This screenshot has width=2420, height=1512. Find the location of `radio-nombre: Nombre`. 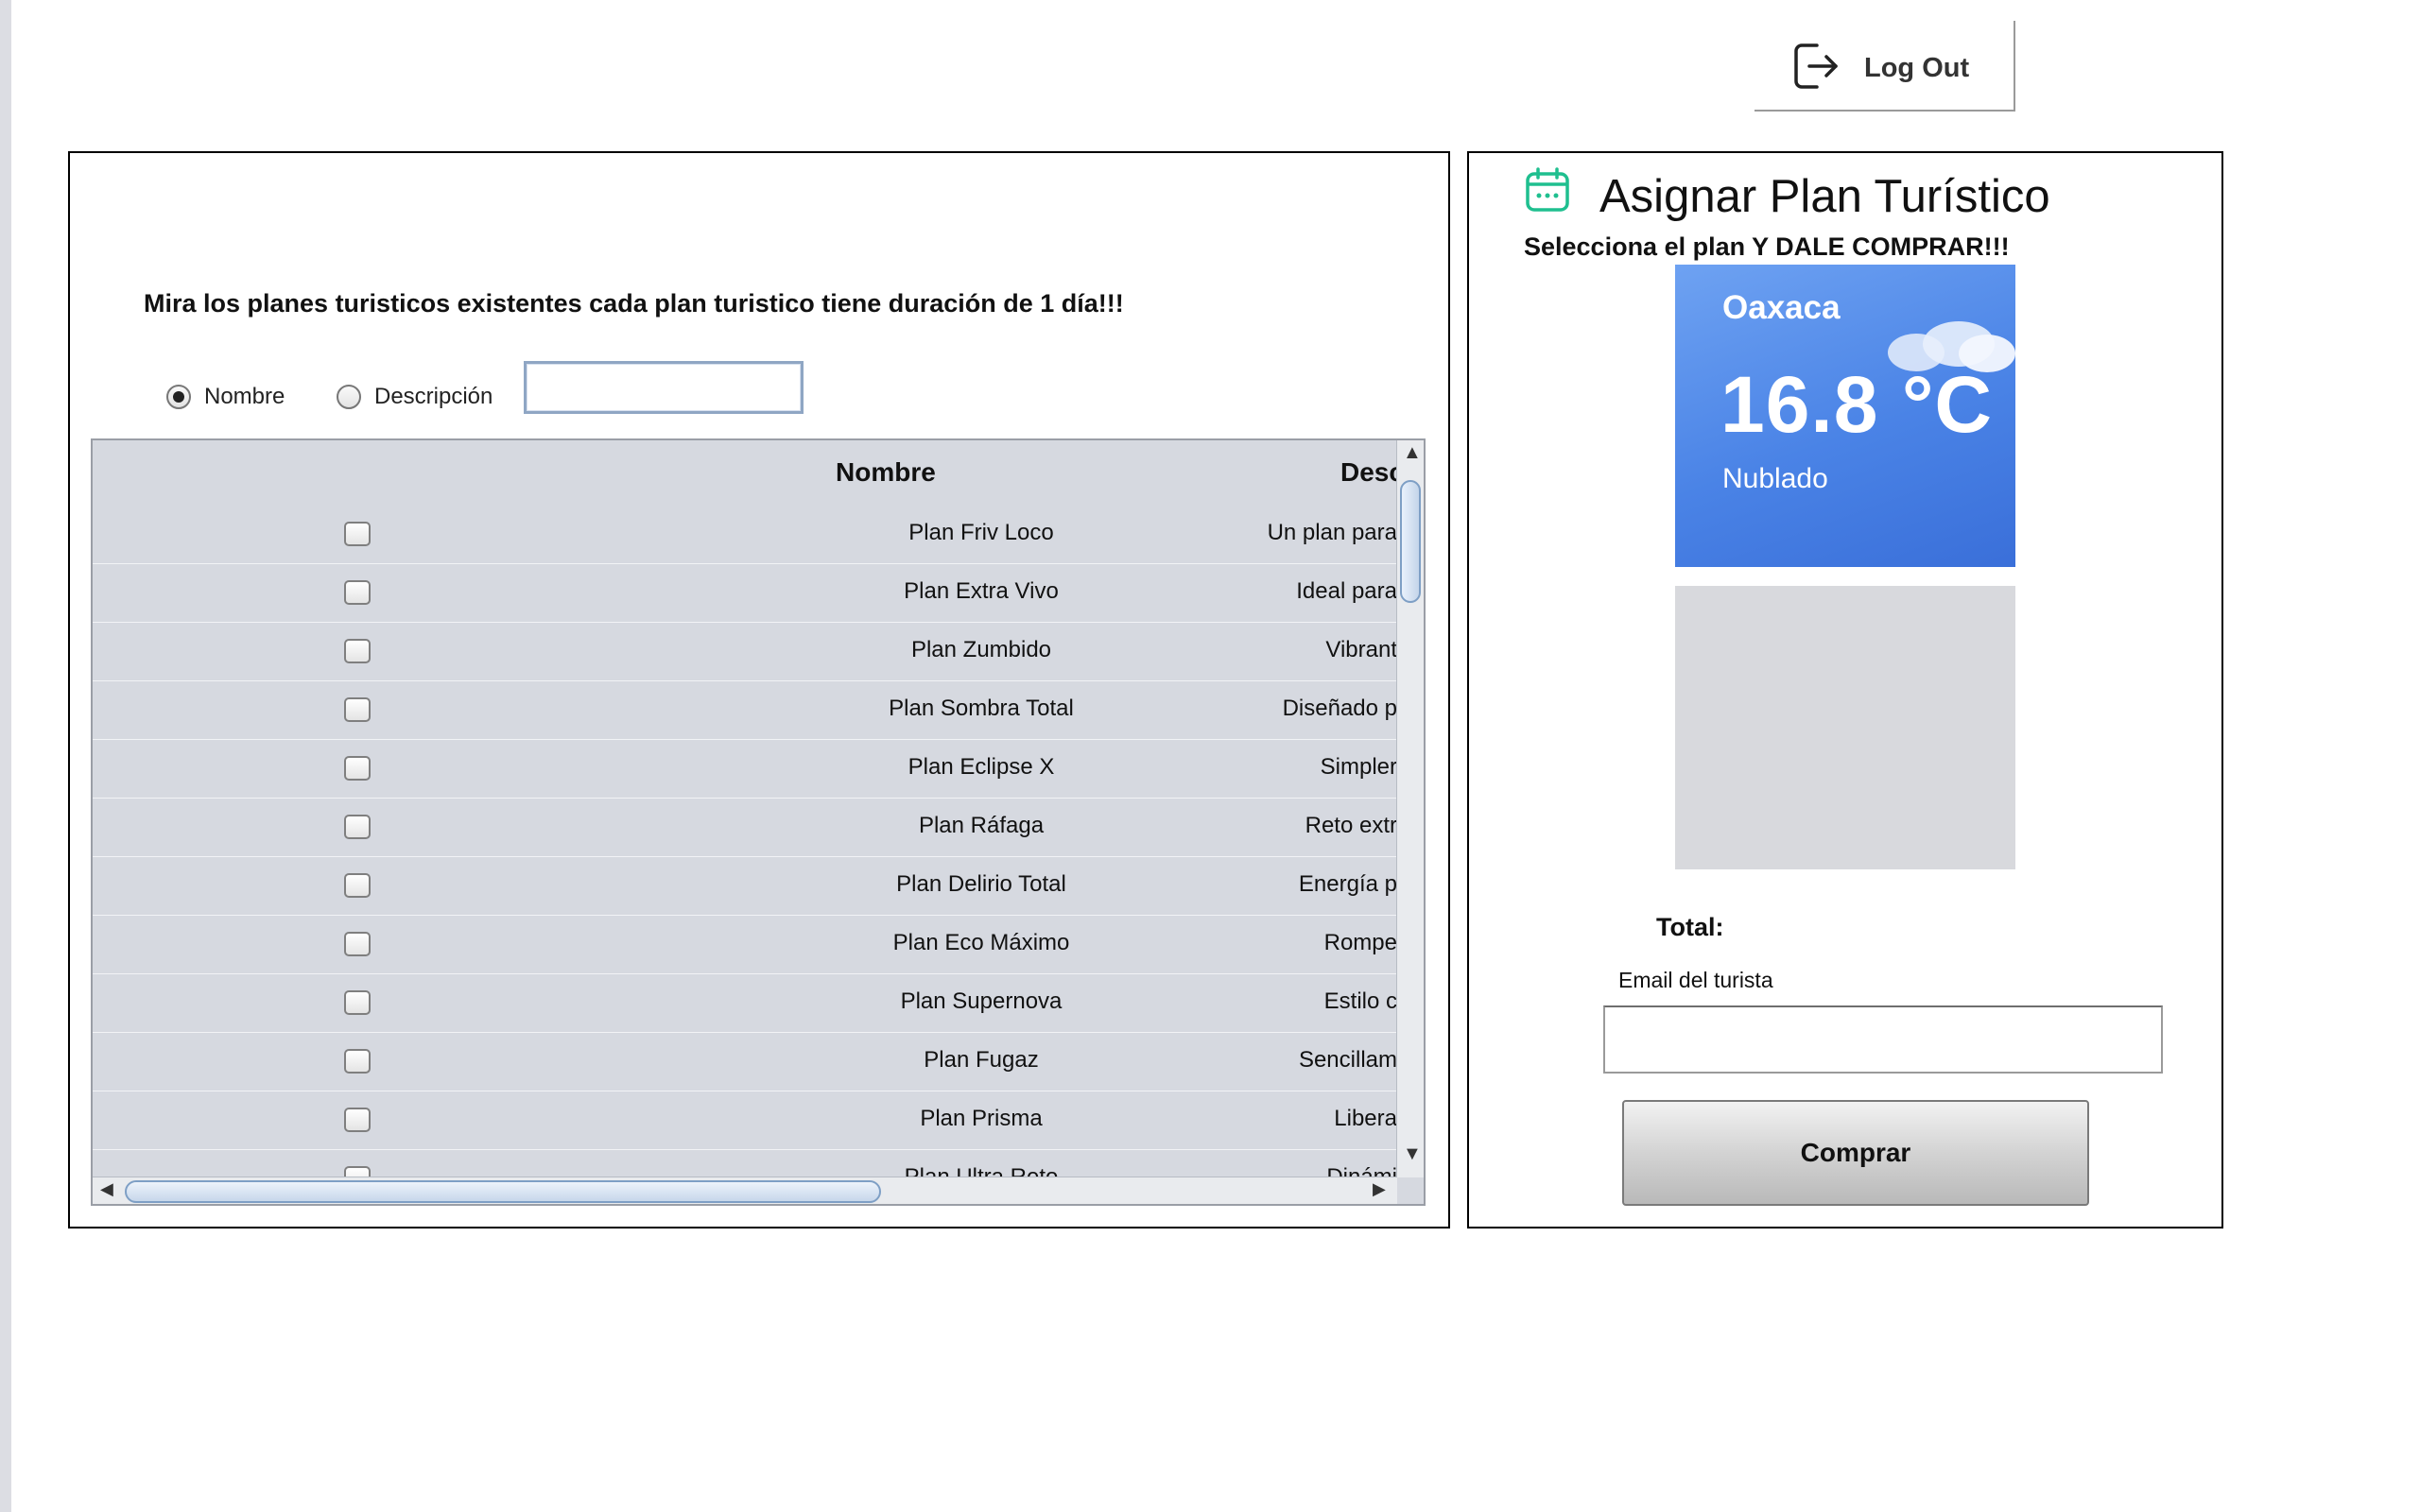

radio-nombre: Nombre is located at coordinates (226, 397).